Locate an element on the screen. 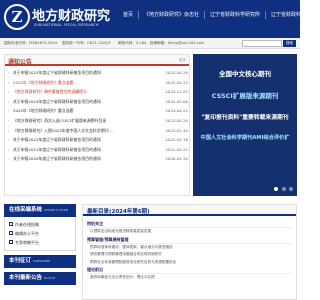  editor-office-link: 编辑办公平台 is located at coordinates (40, 233).